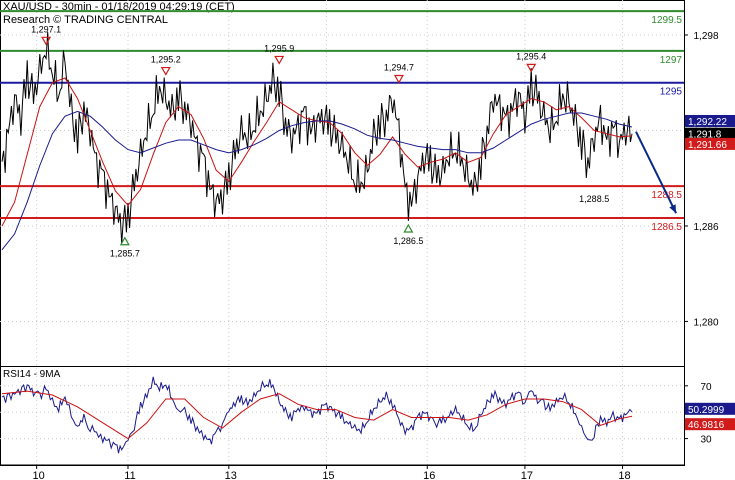 This screenshot has width=735, height=480. What do you see at coordinates (279, 48) in the screenshot?
I see `peak-label: 1,295.9` at bounding box center [279, 48].